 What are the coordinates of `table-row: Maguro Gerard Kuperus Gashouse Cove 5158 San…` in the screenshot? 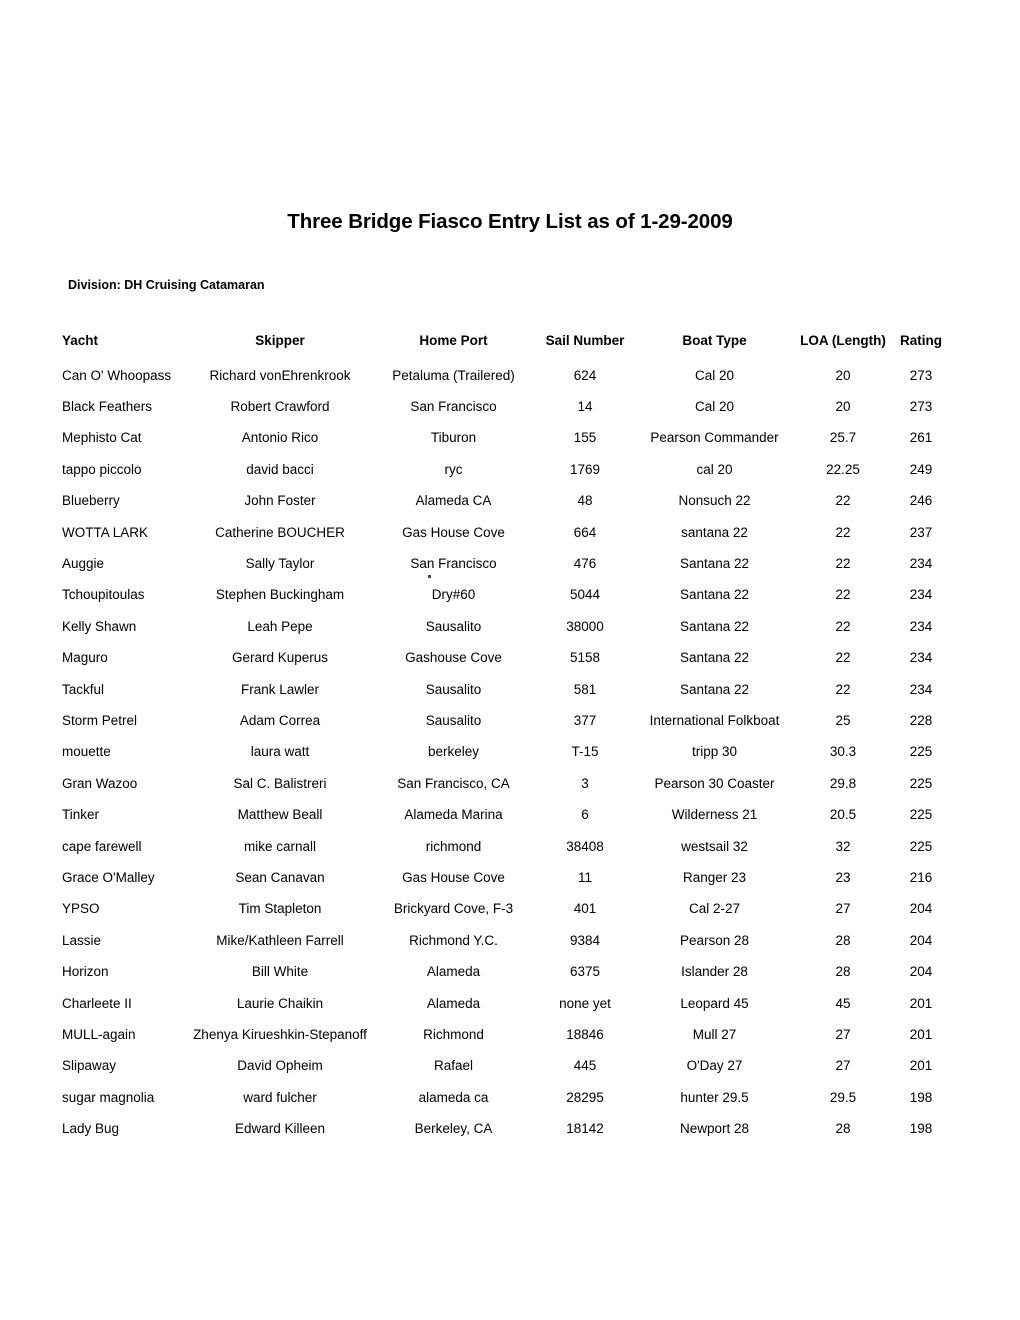 It's located at (507, 657).